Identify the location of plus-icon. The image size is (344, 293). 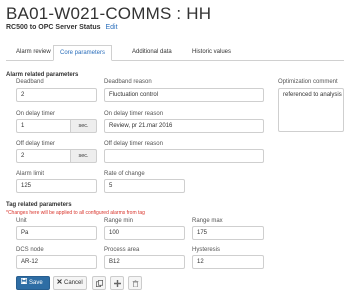
(117, 284).